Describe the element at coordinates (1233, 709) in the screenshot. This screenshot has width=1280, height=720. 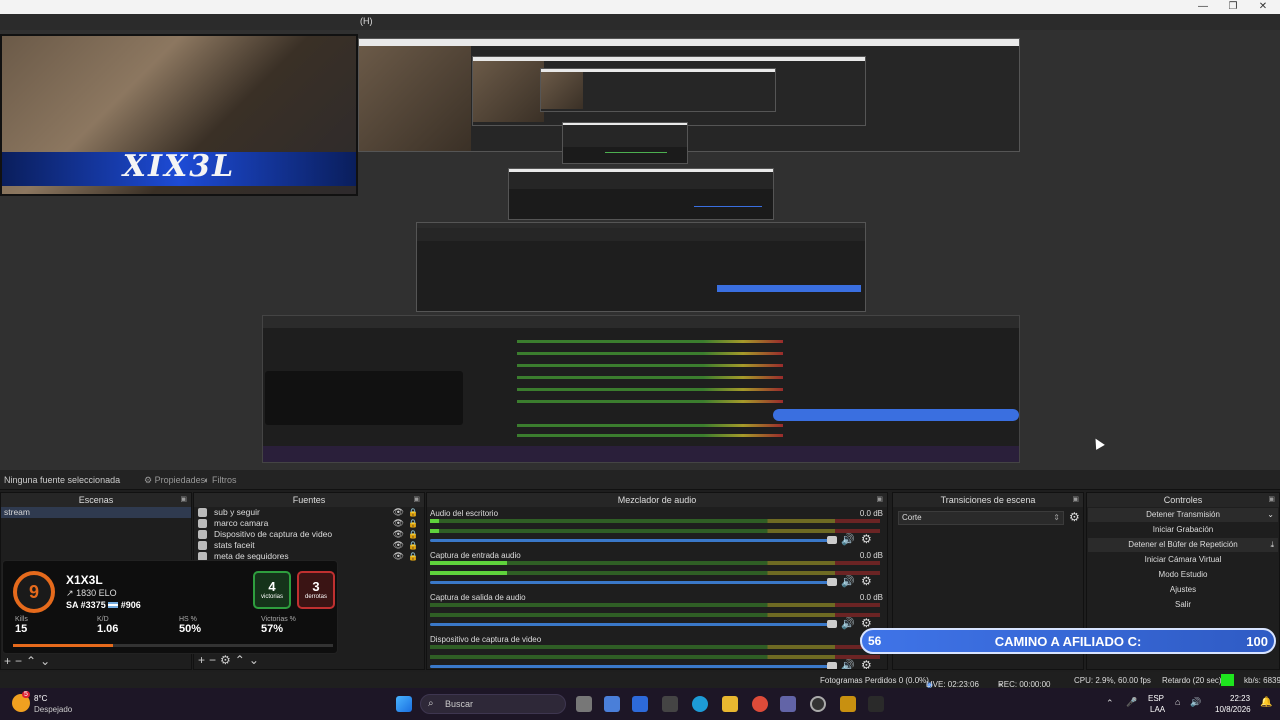
I see `clock-date: 10/8/2026` at that location.